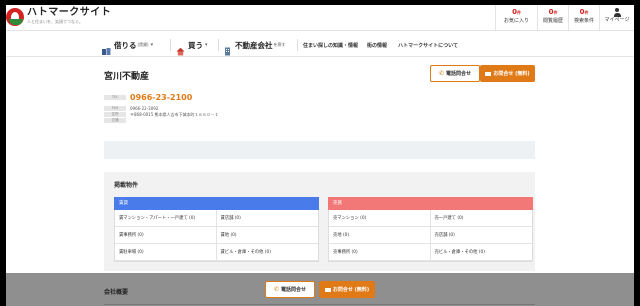 Image resolution: width=640 pixels, height=306 pixels. What do you see at coordinates (516, 21) in the screenshot?
I see `favorites-label: お気に入り` at bounding box center [516, 21].